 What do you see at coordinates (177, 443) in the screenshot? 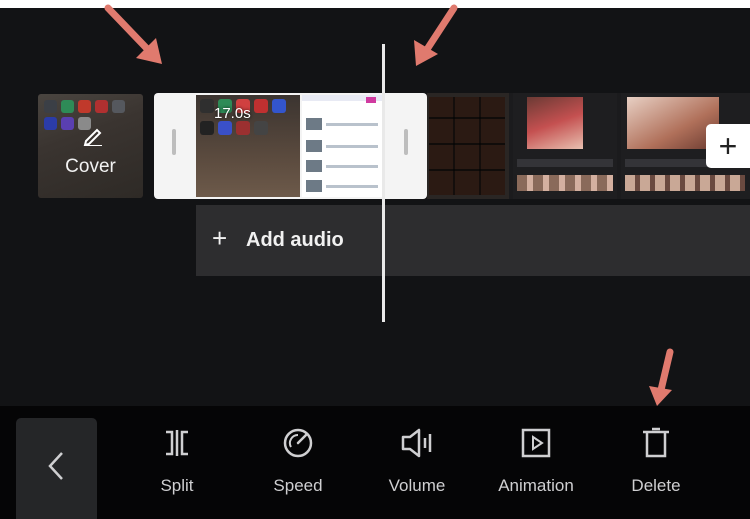
I see `split-icon` at bounding box center [177, 443].